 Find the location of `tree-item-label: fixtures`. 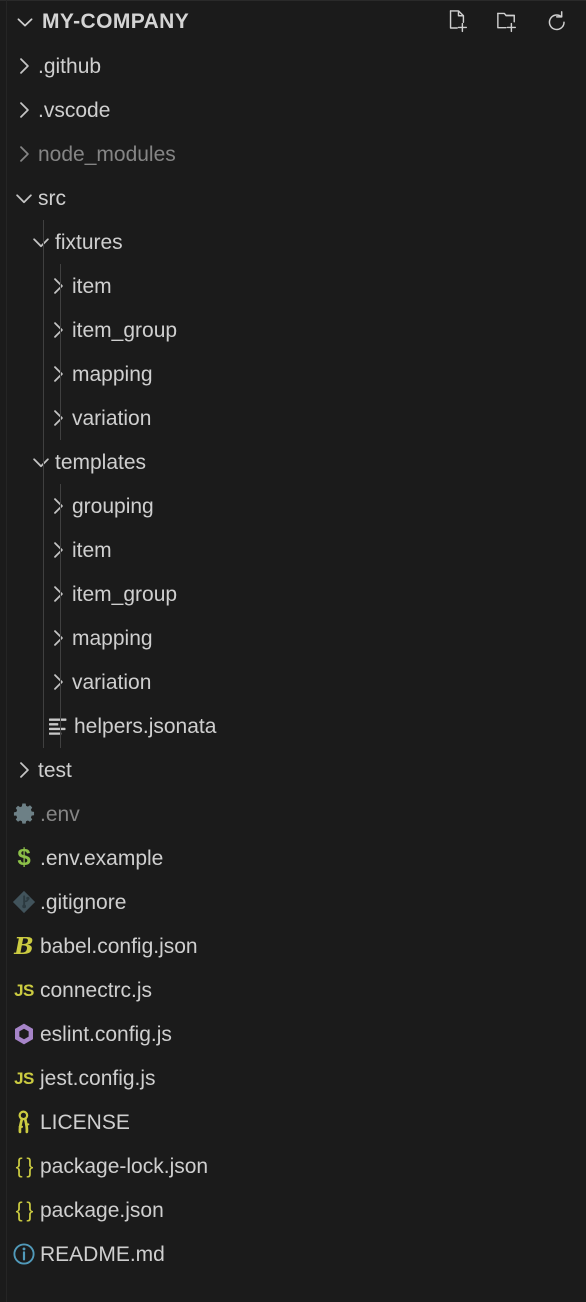

tree-item-label: fixtures is located at coordinates (89, 242).